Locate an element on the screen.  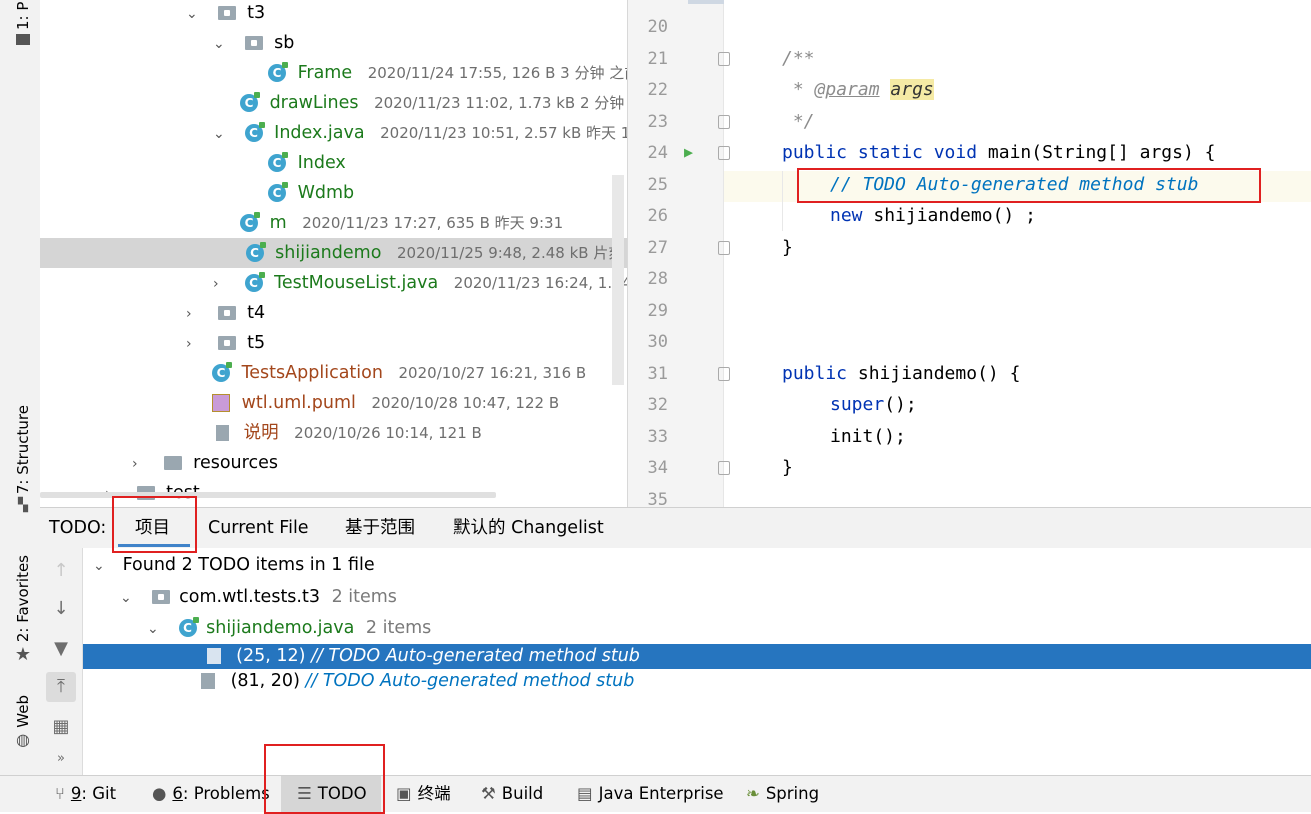
indent-guide is located at coordinates (782, 201).